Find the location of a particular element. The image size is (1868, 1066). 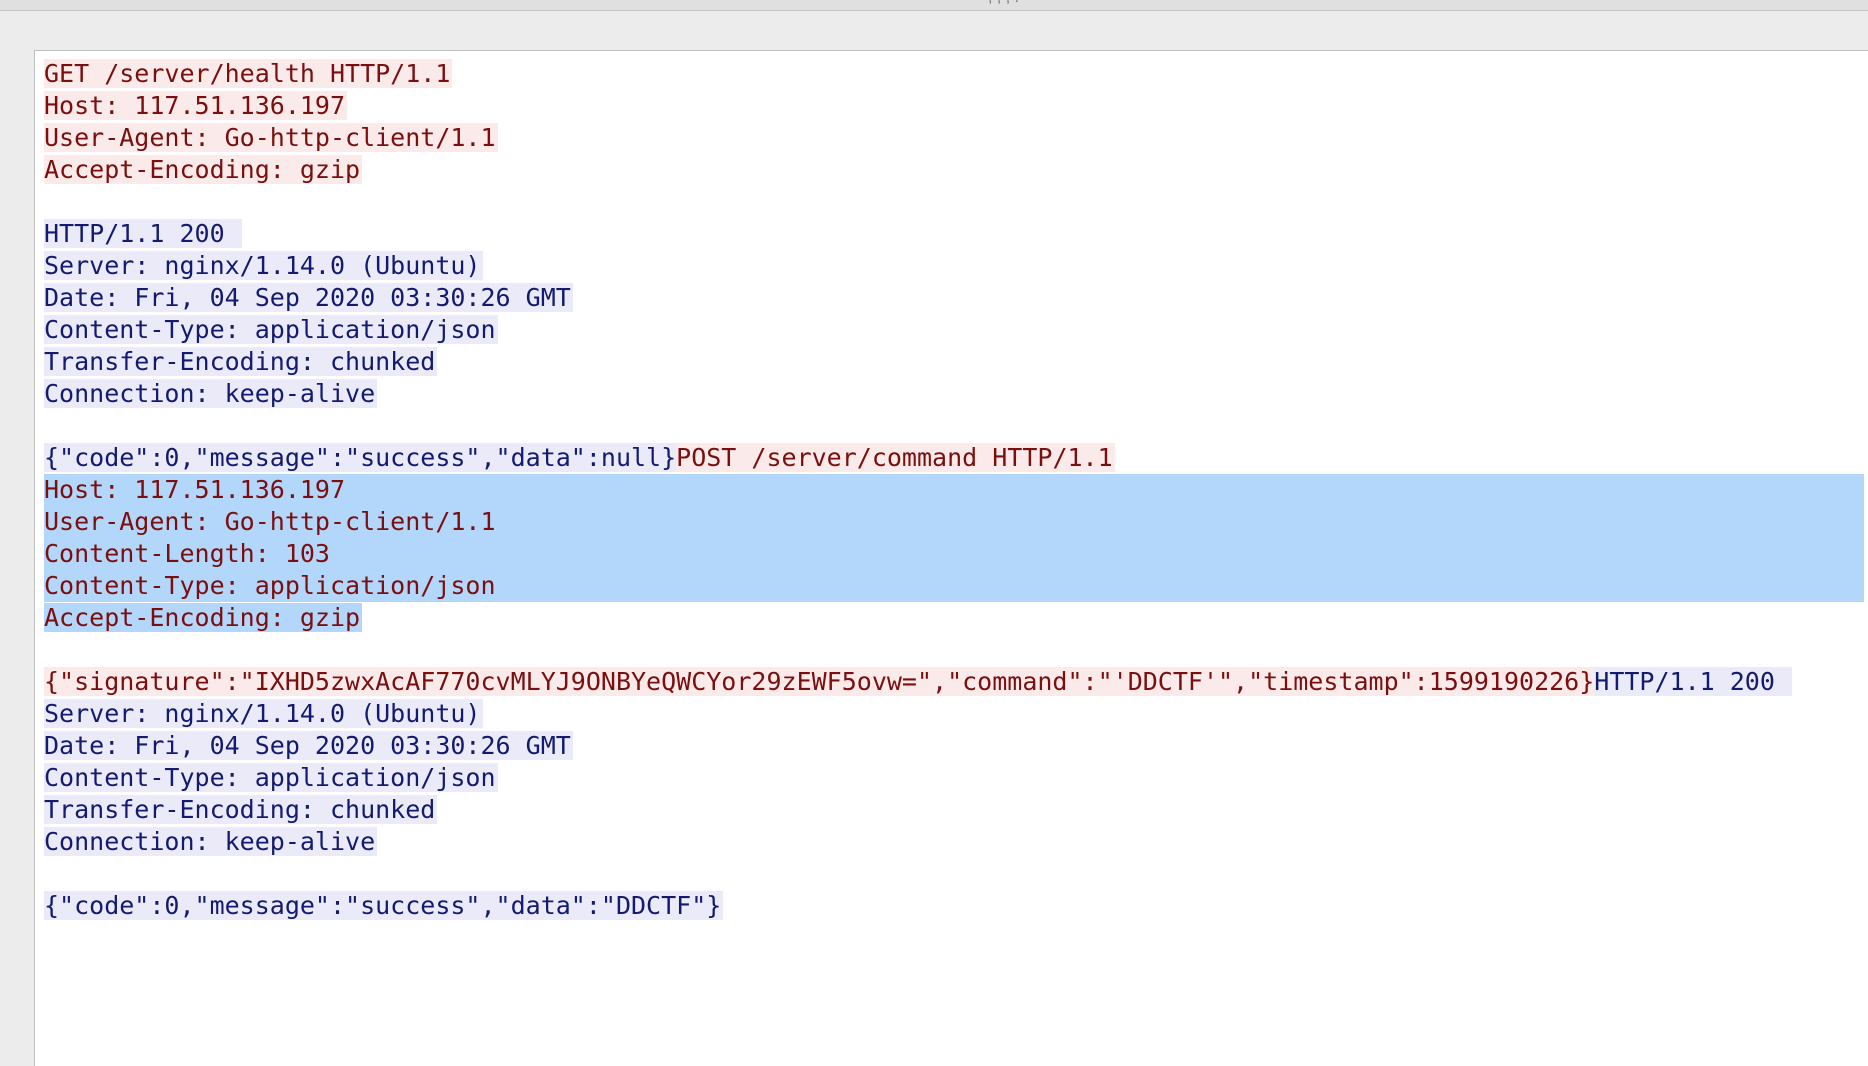

selected-line: Content-Type: application/json is located at coordinates (954, 586).